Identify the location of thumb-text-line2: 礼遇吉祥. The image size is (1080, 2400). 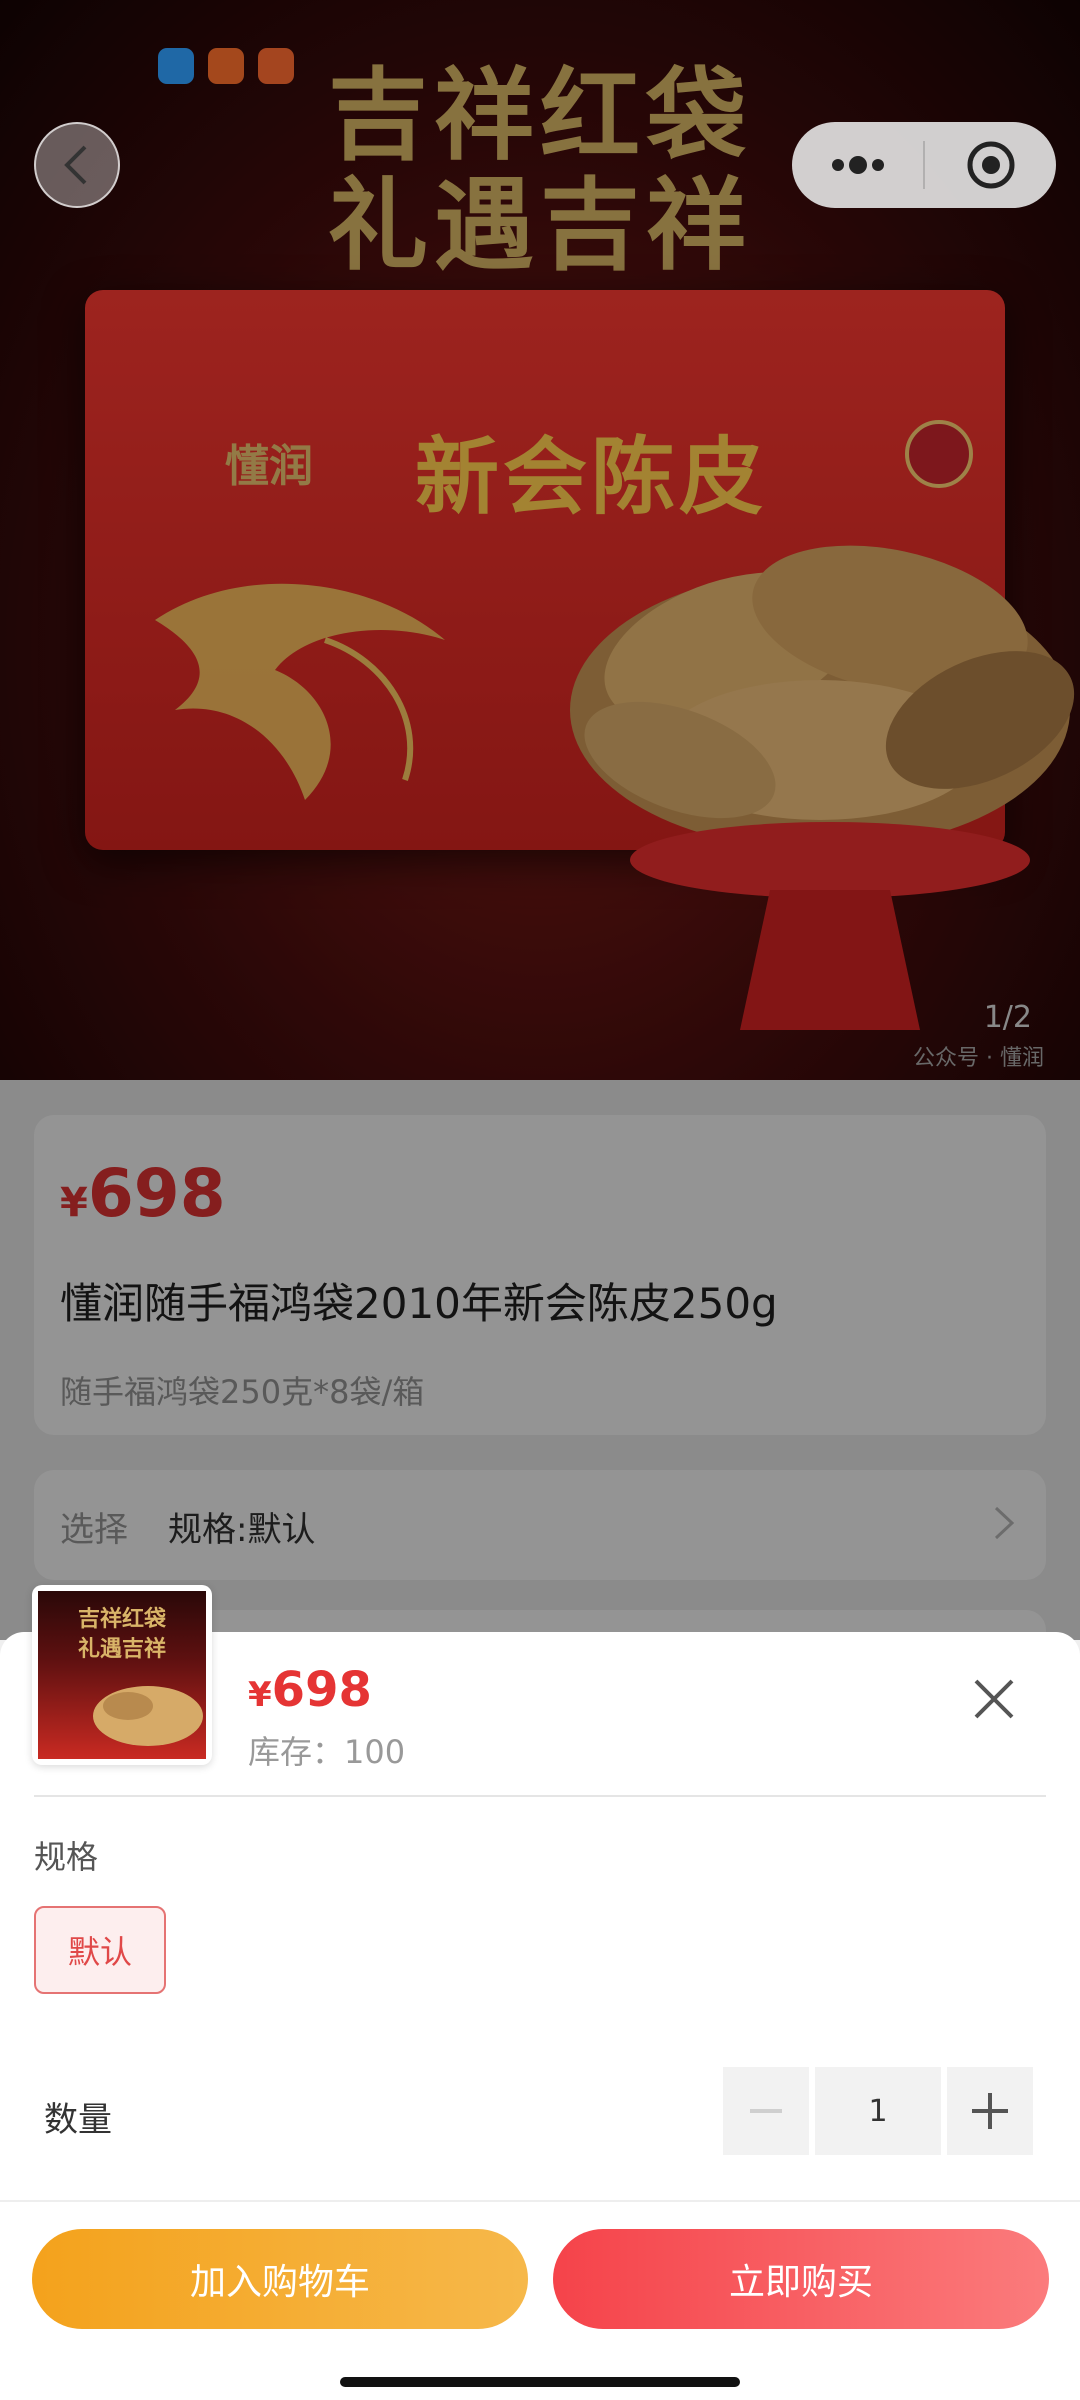
(121, 1649).